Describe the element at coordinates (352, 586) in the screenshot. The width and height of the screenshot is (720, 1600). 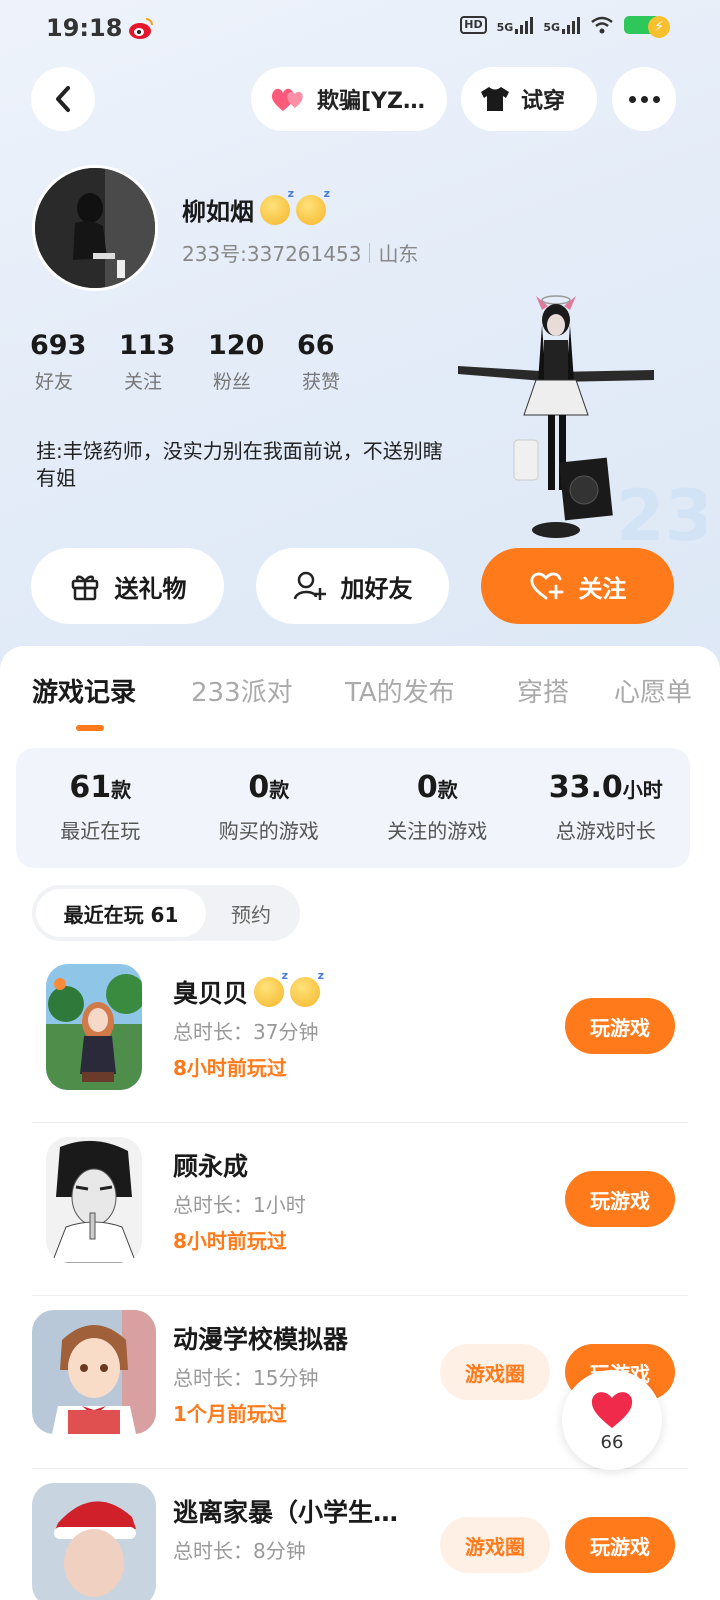
I see `add-friend-button: 加好友` at that location.